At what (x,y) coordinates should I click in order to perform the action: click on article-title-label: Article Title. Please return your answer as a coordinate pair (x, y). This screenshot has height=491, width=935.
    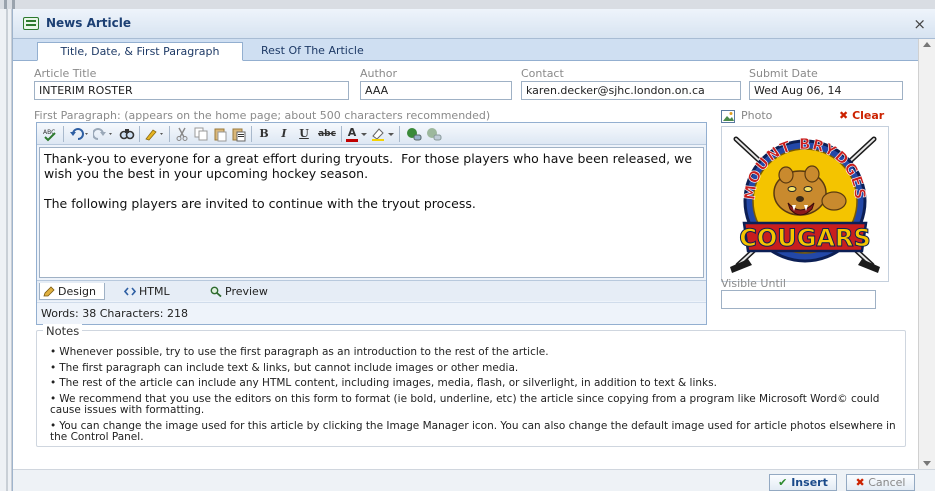
    Looking at the image, I should click on (65, 73).